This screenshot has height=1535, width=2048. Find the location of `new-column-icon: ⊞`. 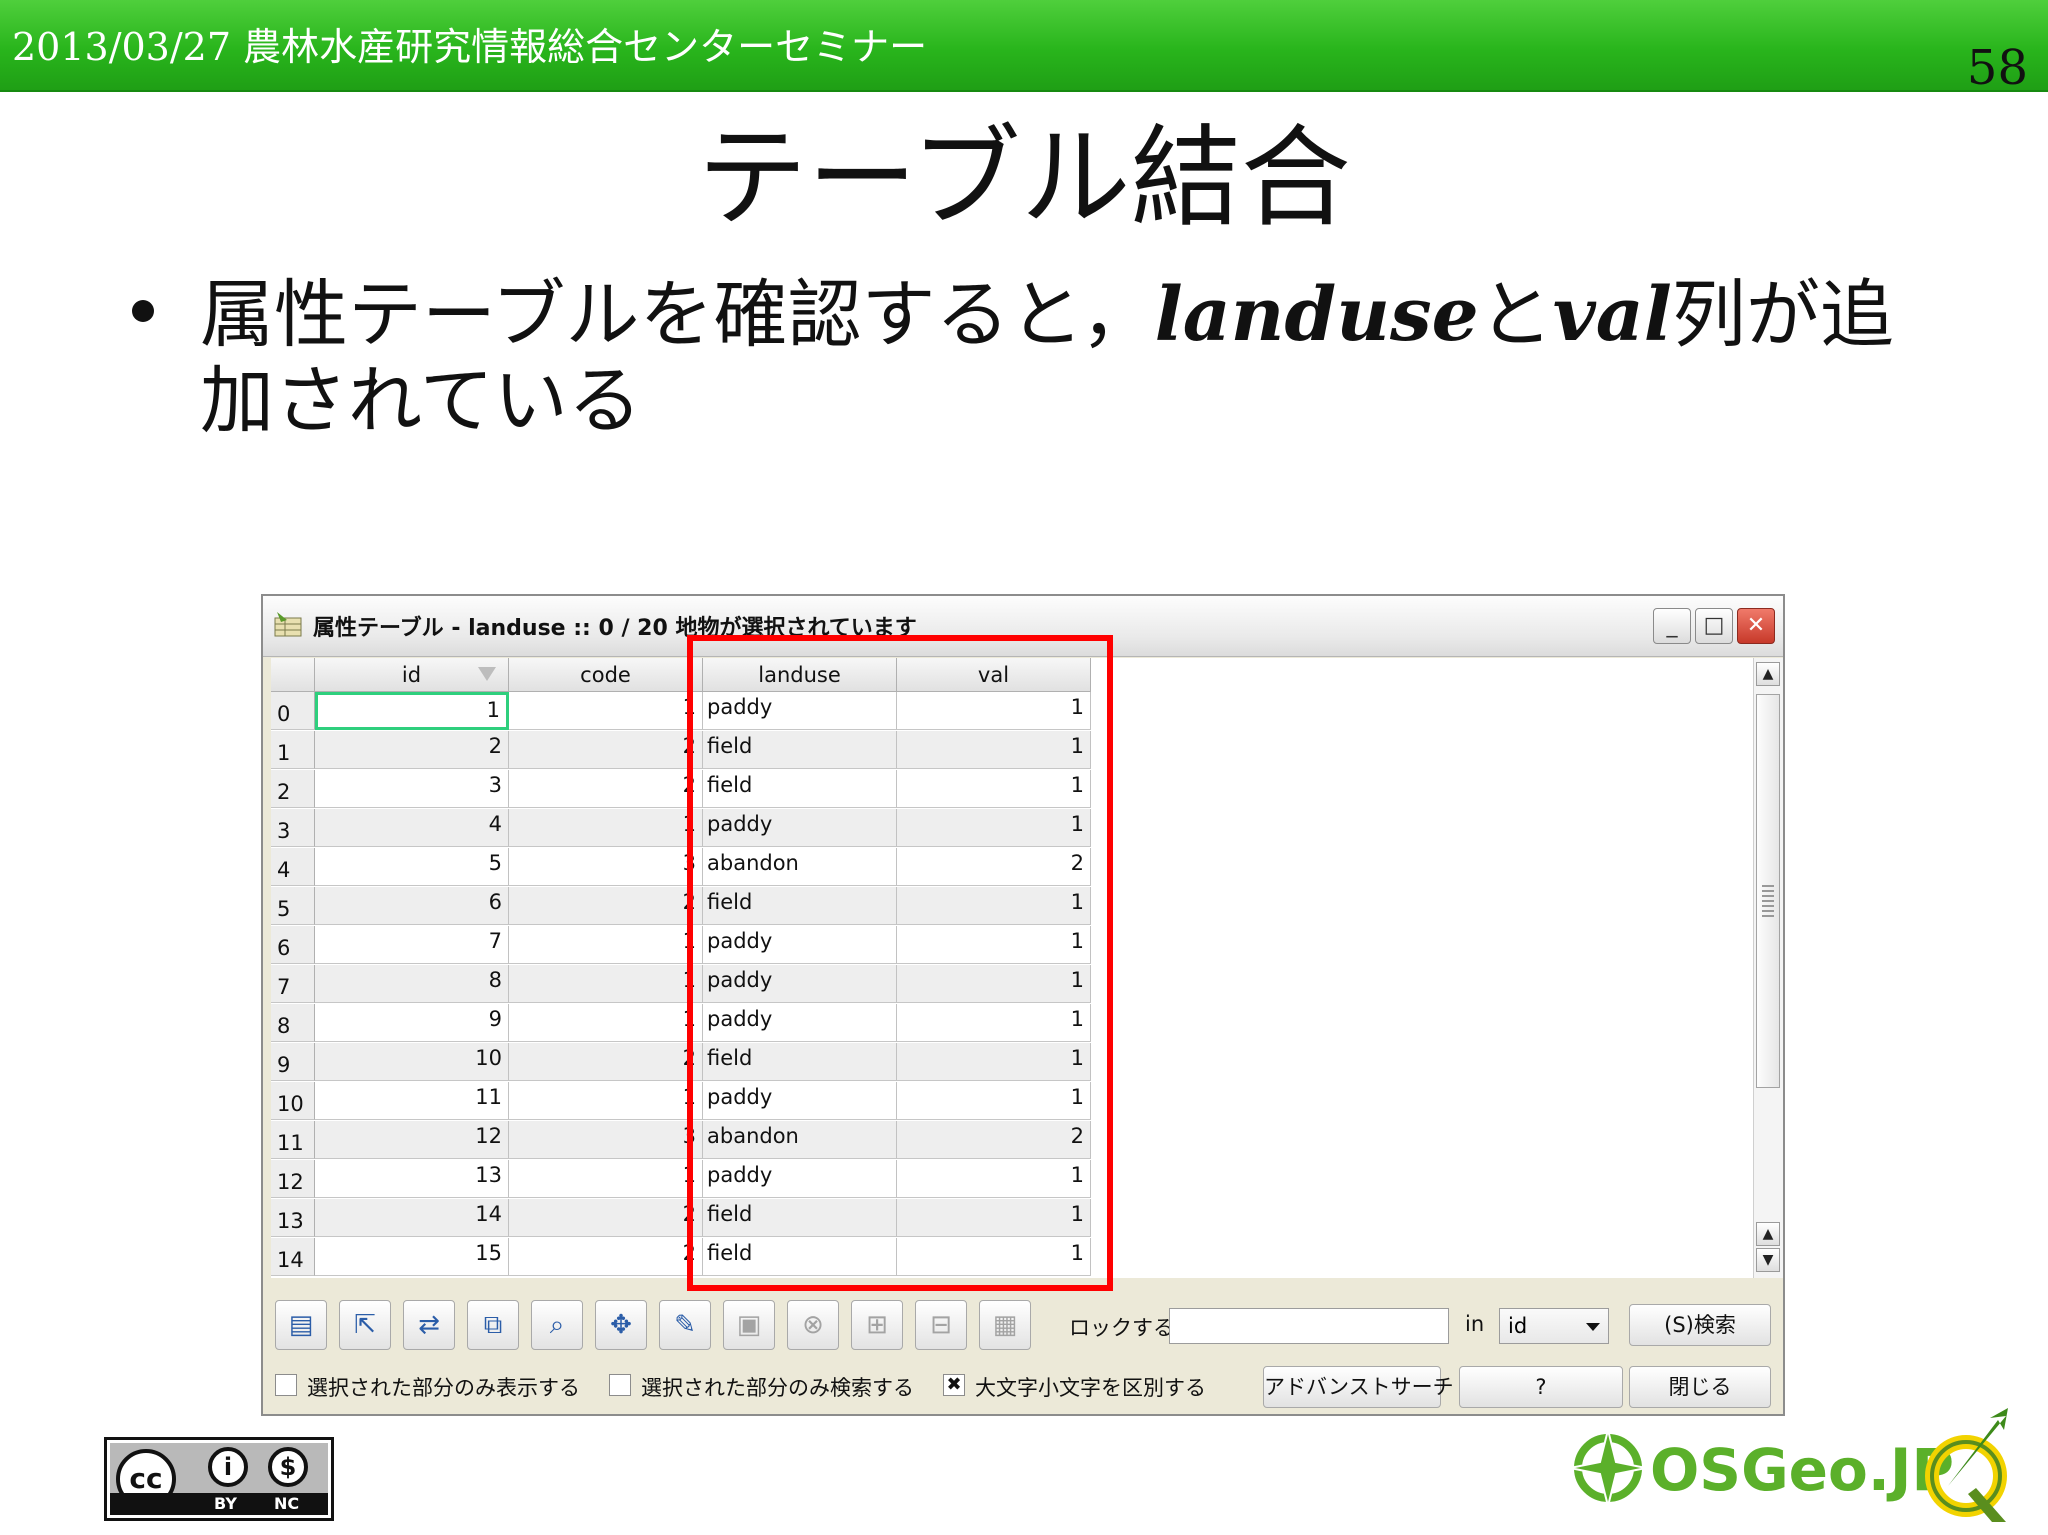

new-column-icon: ⊞ is located at coordinates (877, 1325).